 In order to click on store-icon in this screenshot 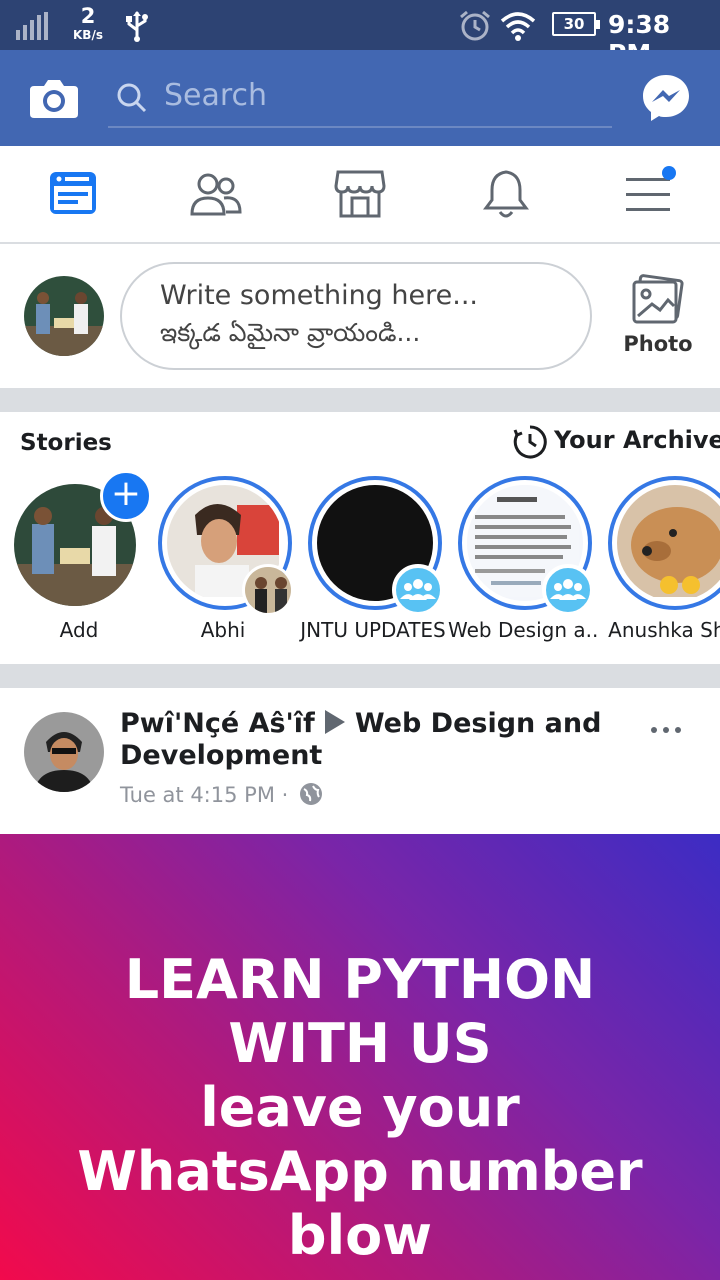, I will do `click(360, 194)`.